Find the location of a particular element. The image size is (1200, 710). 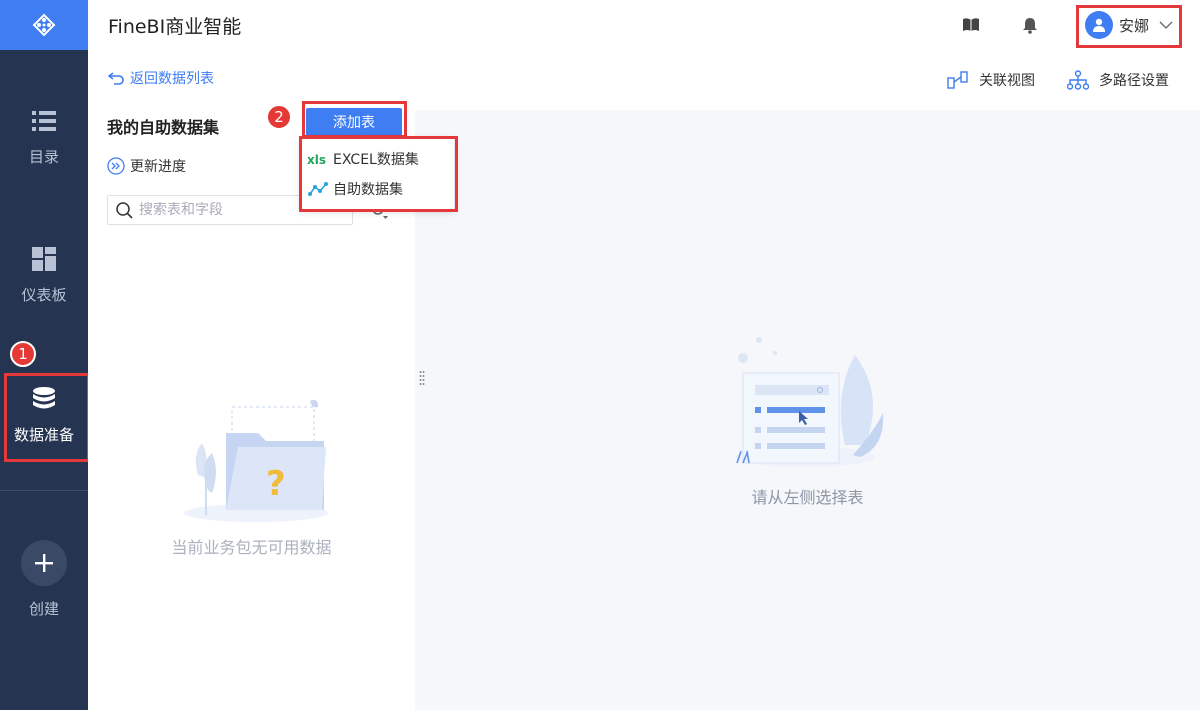

relation-view-label: 关联视图 is located at coordinates (1007, 81).